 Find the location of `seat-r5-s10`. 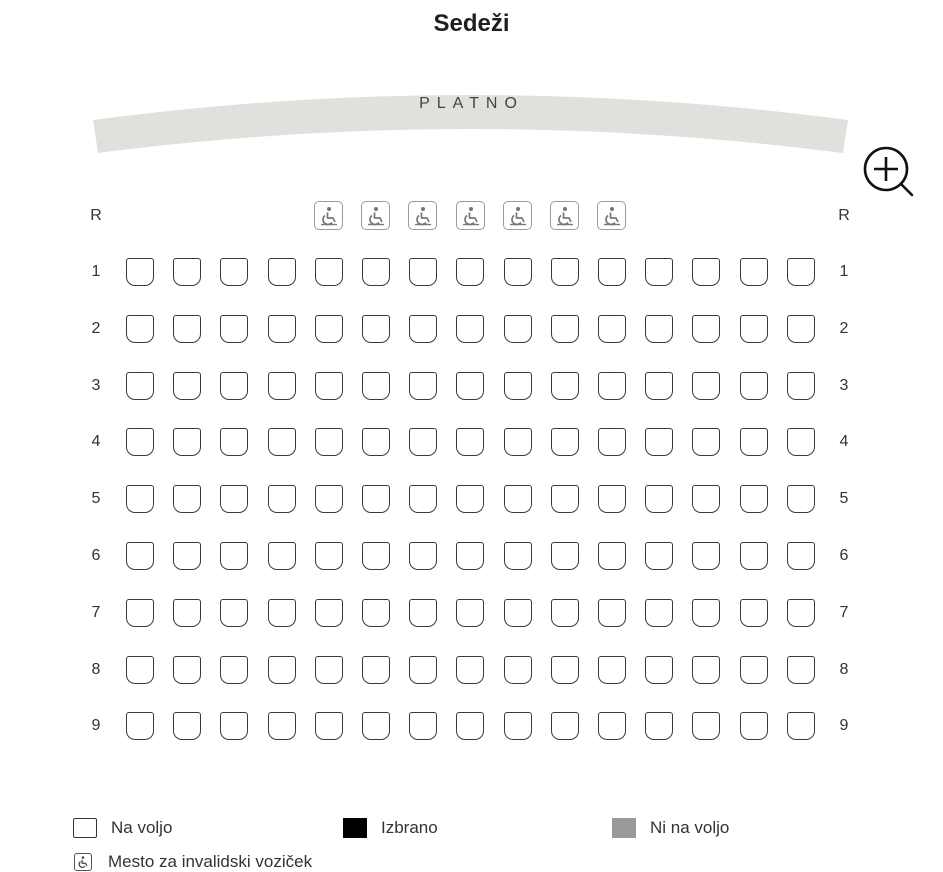

seat-r5-s10 is located at coordinates (564, 499).